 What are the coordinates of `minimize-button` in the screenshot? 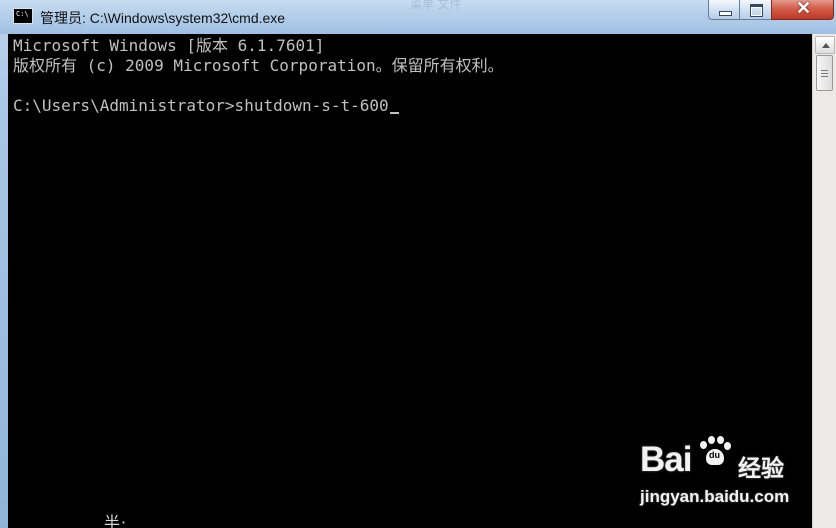 It's located at (724, 10).